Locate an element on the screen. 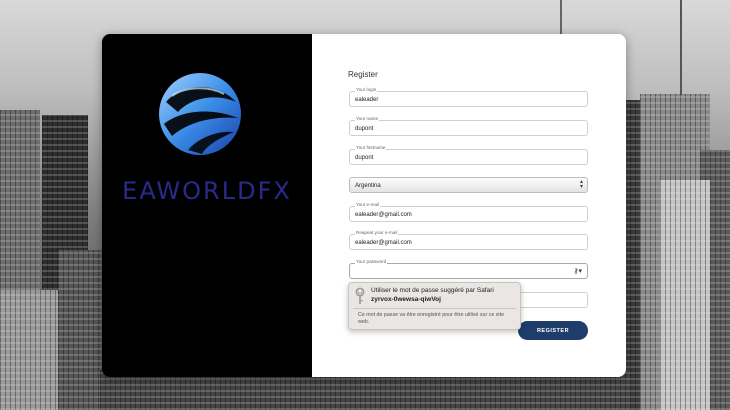 The height and width of the screenshot is (410, 730). email-repeat-label: Reapeat your e-mail is located at coordinates (377, 233).